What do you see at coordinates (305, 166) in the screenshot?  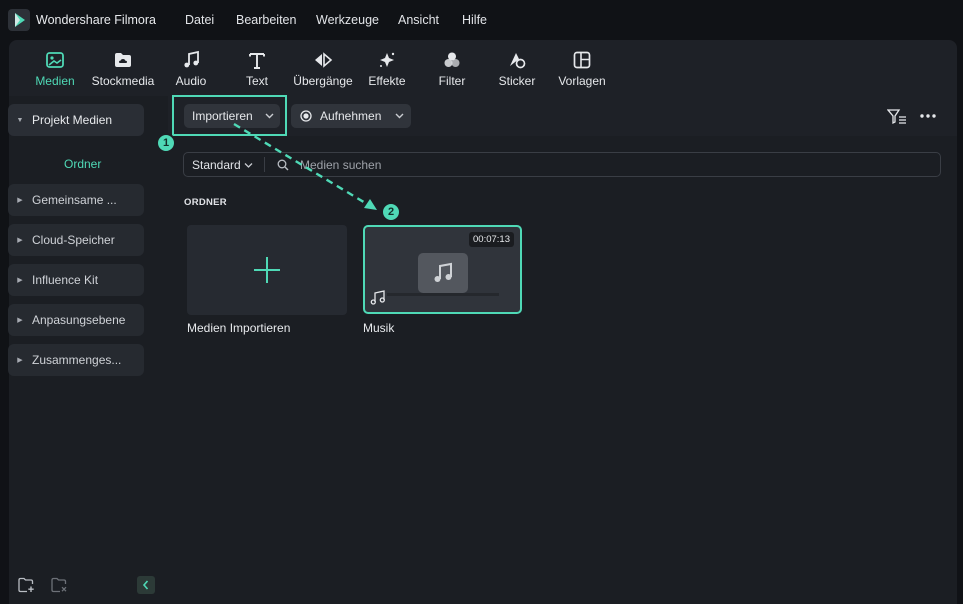 I see `step-arrow` at bounding box center [305, 166].